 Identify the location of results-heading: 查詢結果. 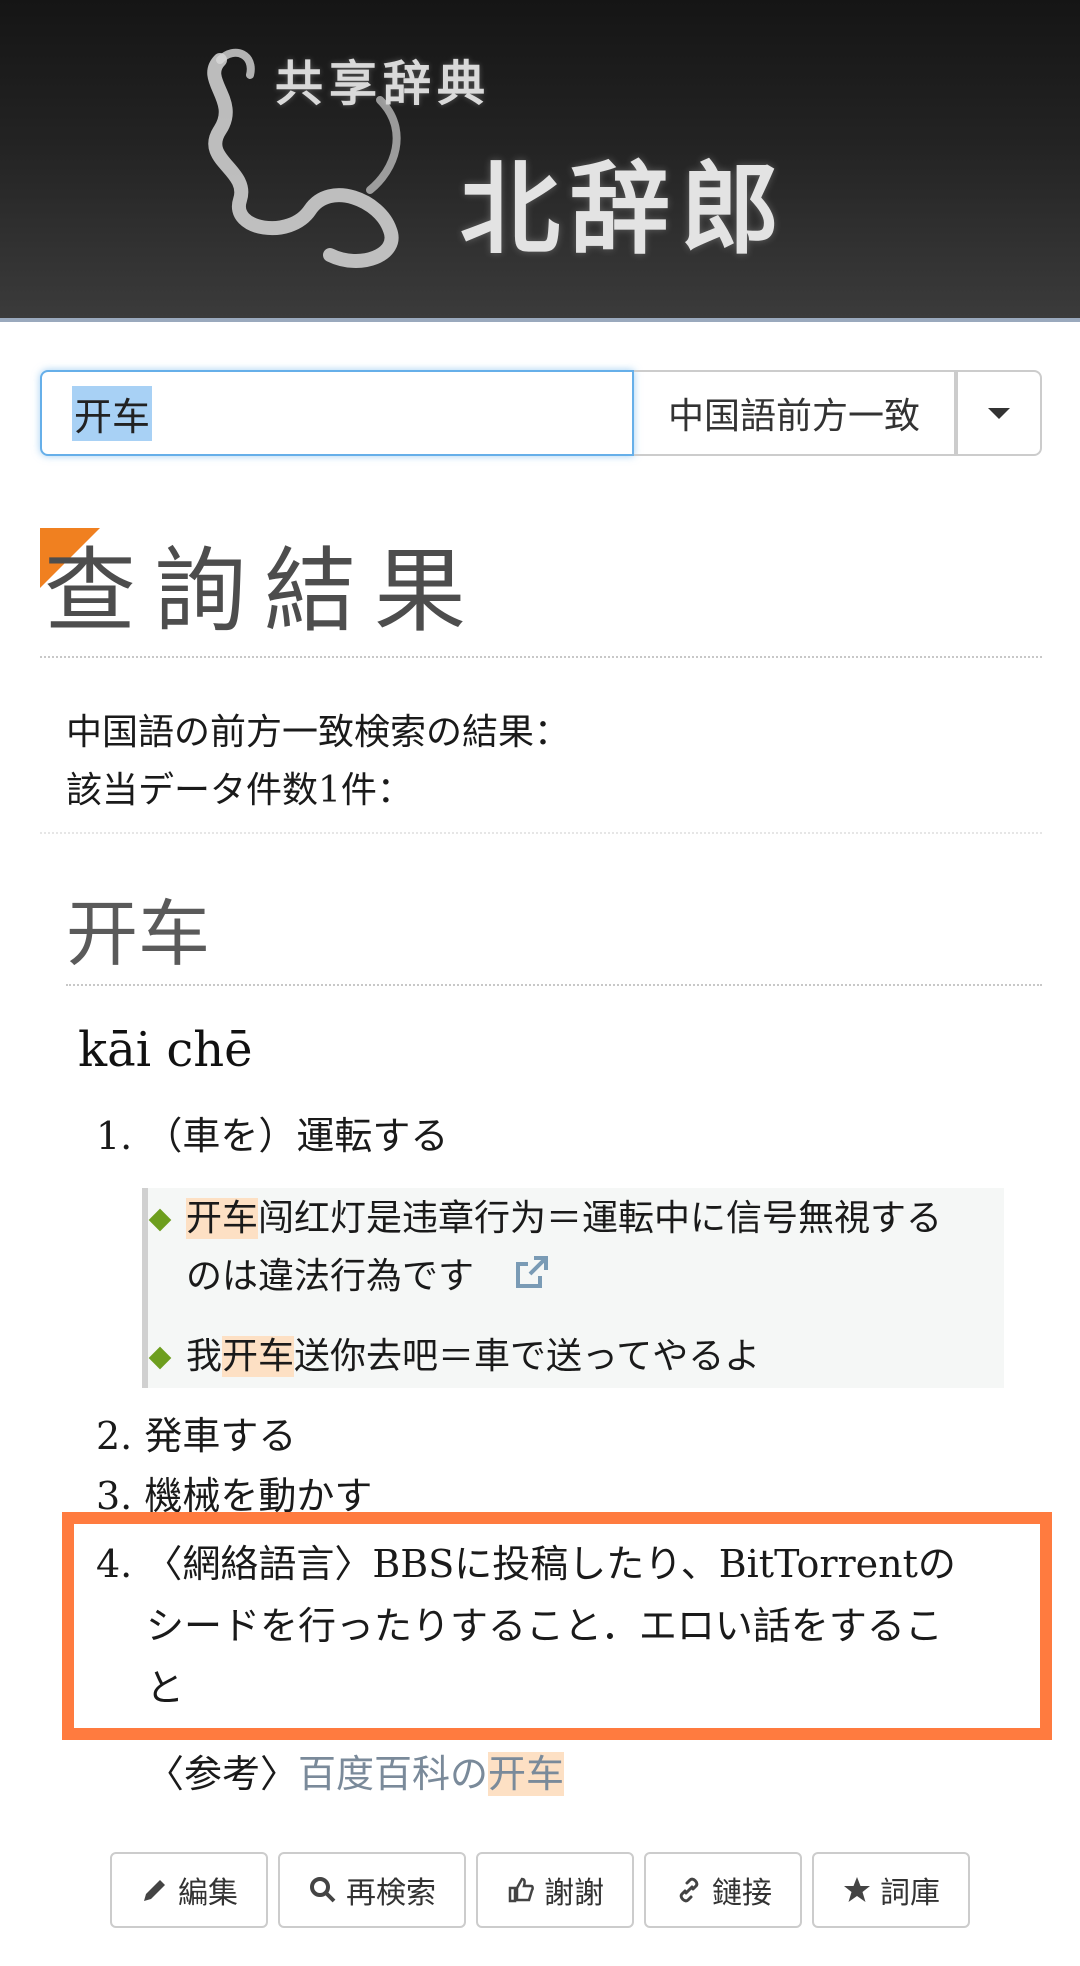
(264, 591).